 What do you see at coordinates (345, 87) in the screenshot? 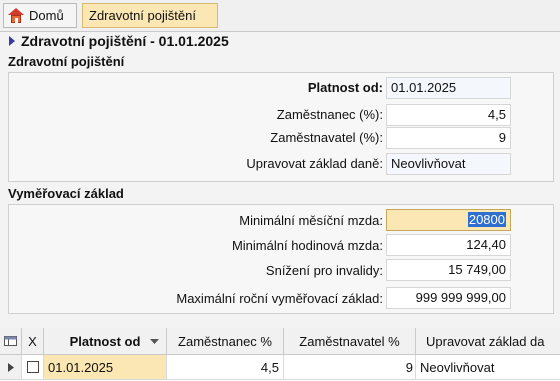
I see `valid-from-label: Platnost od:` at bounding box center [345, 87].